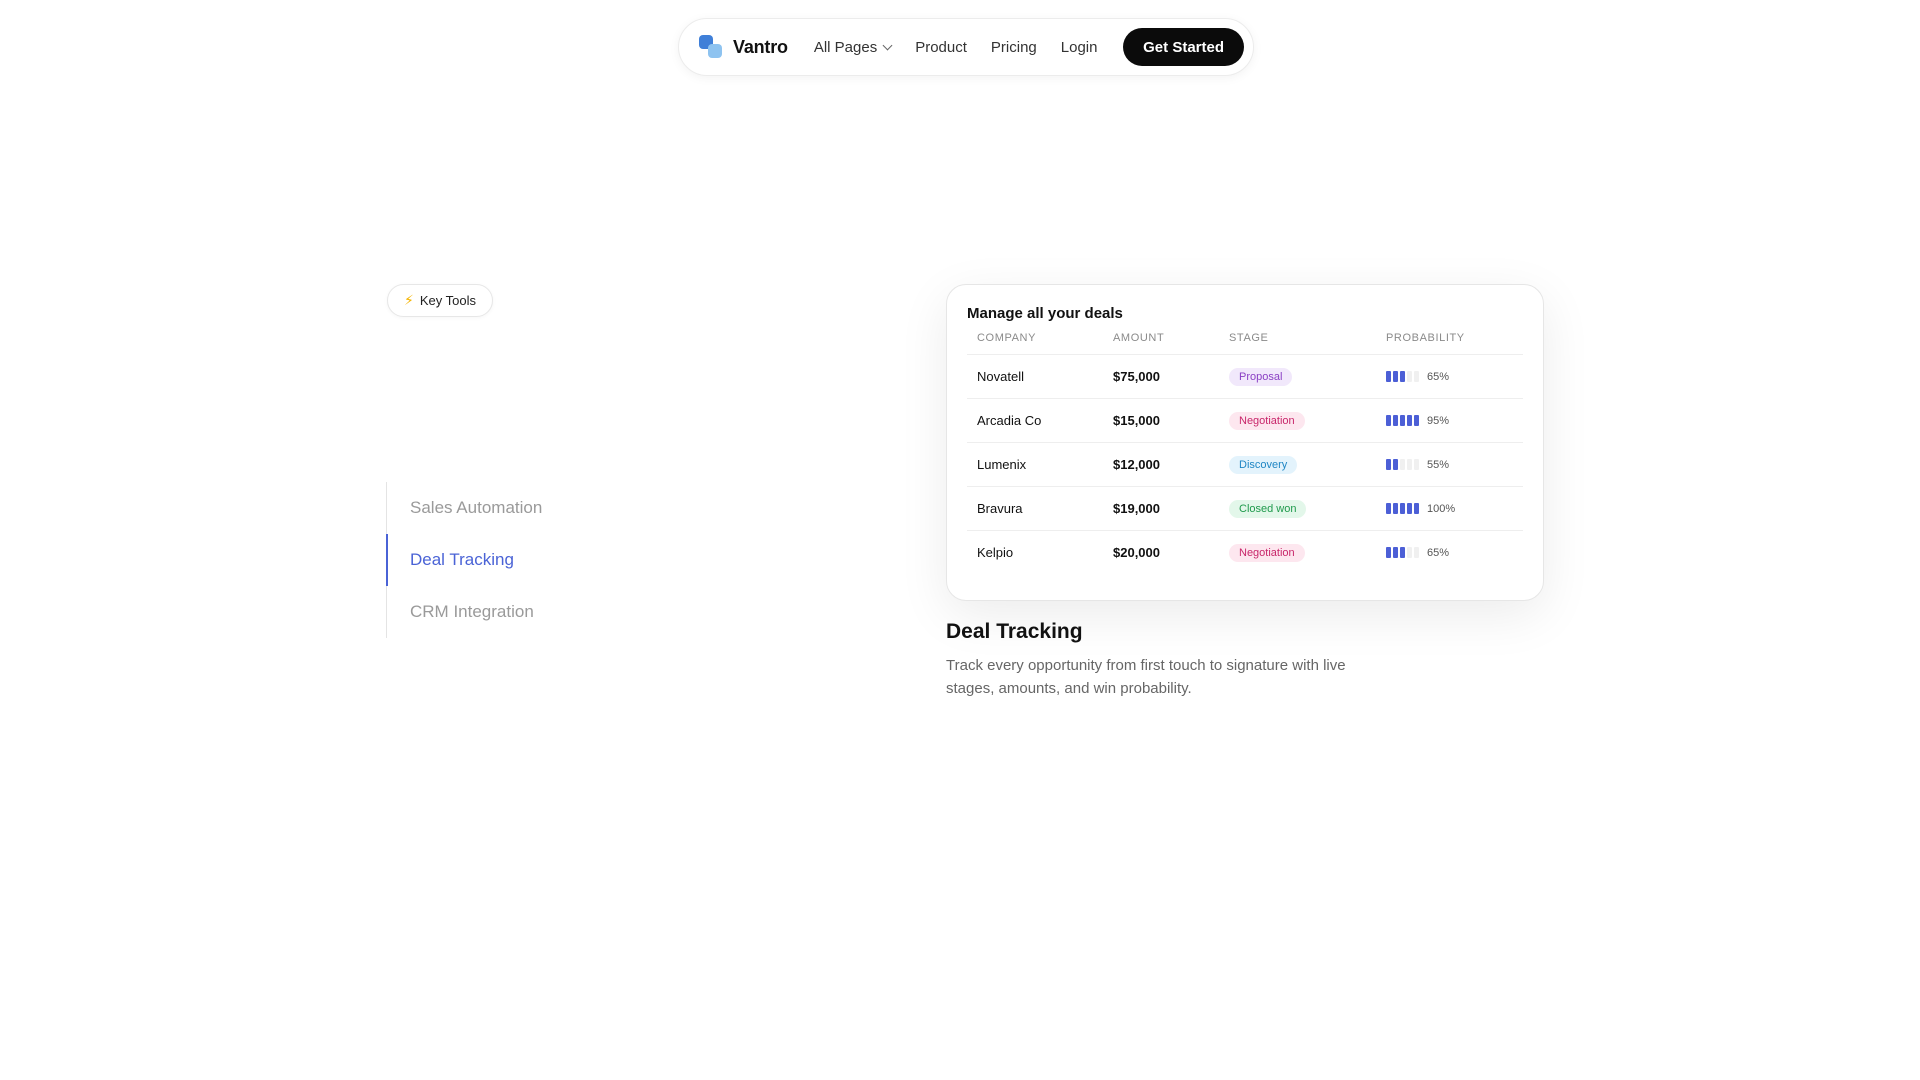  What do you see at coordinates (1035, 420) in the screenshot?
I see `company-cell: Arcadia Co` at bounding box center [1035, 420].